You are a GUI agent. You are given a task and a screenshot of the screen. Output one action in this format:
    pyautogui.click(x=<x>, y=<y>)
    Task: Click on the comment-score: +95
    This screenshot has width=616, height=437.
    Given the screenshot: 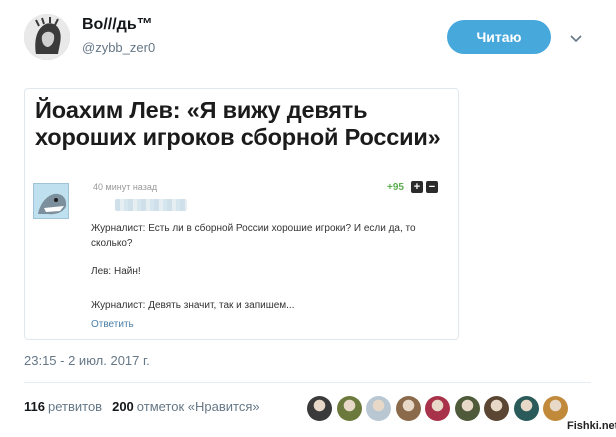 What is the action you would take?
    pyautogui.click(x=395, y=187)
    